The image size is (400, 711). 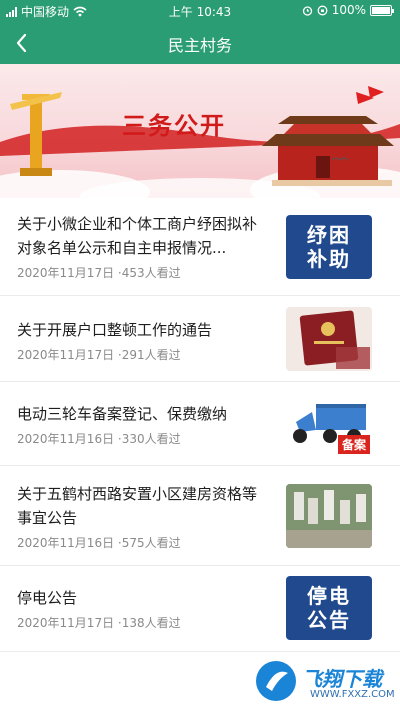 What do you see at coordinates (137, 506) in the screenshot?
I see `article-title: 关于五鹤村西路安置小区建房资格等事宜公告` at bounding box center [137, 506].